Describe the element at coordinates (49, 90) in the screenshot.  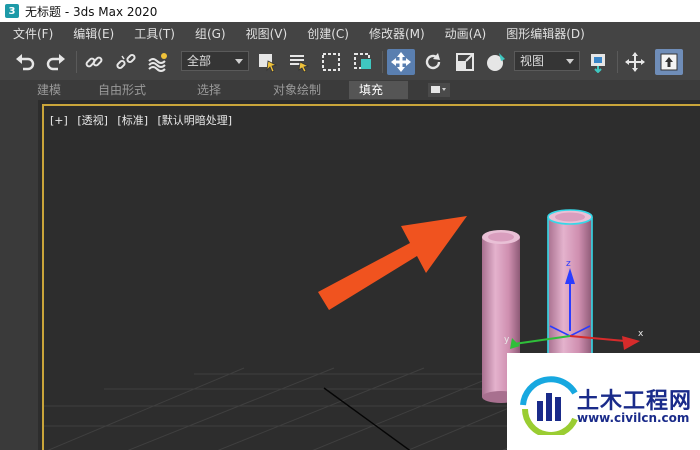
I see `ribbon-tab-modeling: 建模` at that location.